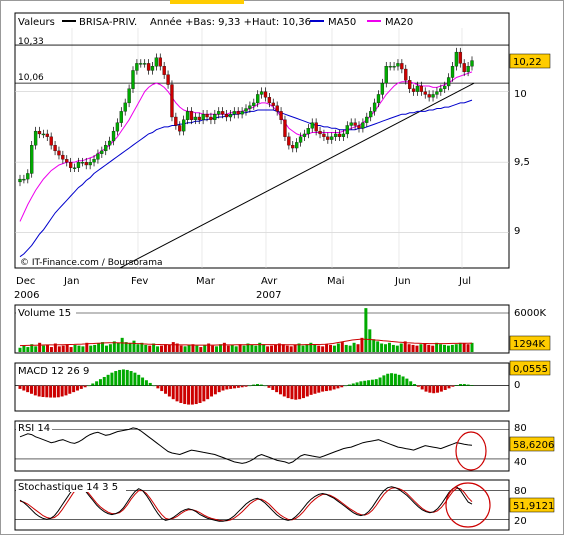  Describe the element at coordinates (91, 263) in the screenshot. I see `watermark: © IT-Finance.com / Boursorama` at that location.